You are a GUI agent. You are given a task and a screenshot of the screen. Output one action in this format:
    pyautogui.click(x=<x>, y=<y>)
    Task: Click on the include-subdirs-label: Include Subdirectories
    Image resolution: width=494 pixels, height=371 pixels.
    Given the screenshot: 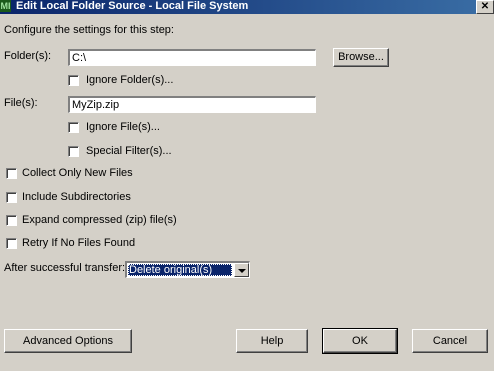 What is the action you would take?
    pyautogui.click(x=76, y=197)
    